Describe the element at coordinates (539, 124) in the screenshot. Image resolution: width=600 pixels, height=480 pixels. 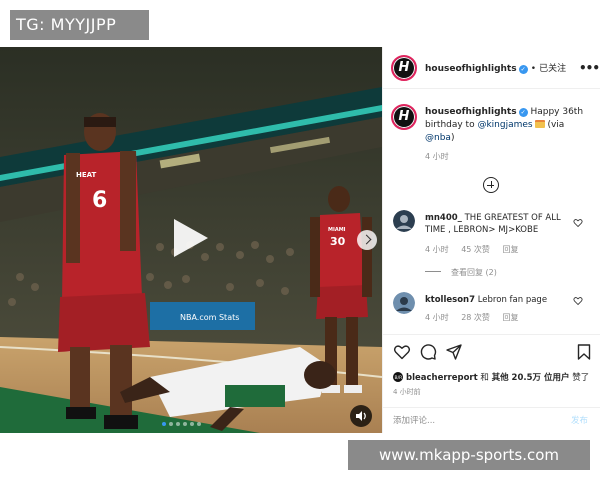
I see `birthday-cake-icon` at that location.